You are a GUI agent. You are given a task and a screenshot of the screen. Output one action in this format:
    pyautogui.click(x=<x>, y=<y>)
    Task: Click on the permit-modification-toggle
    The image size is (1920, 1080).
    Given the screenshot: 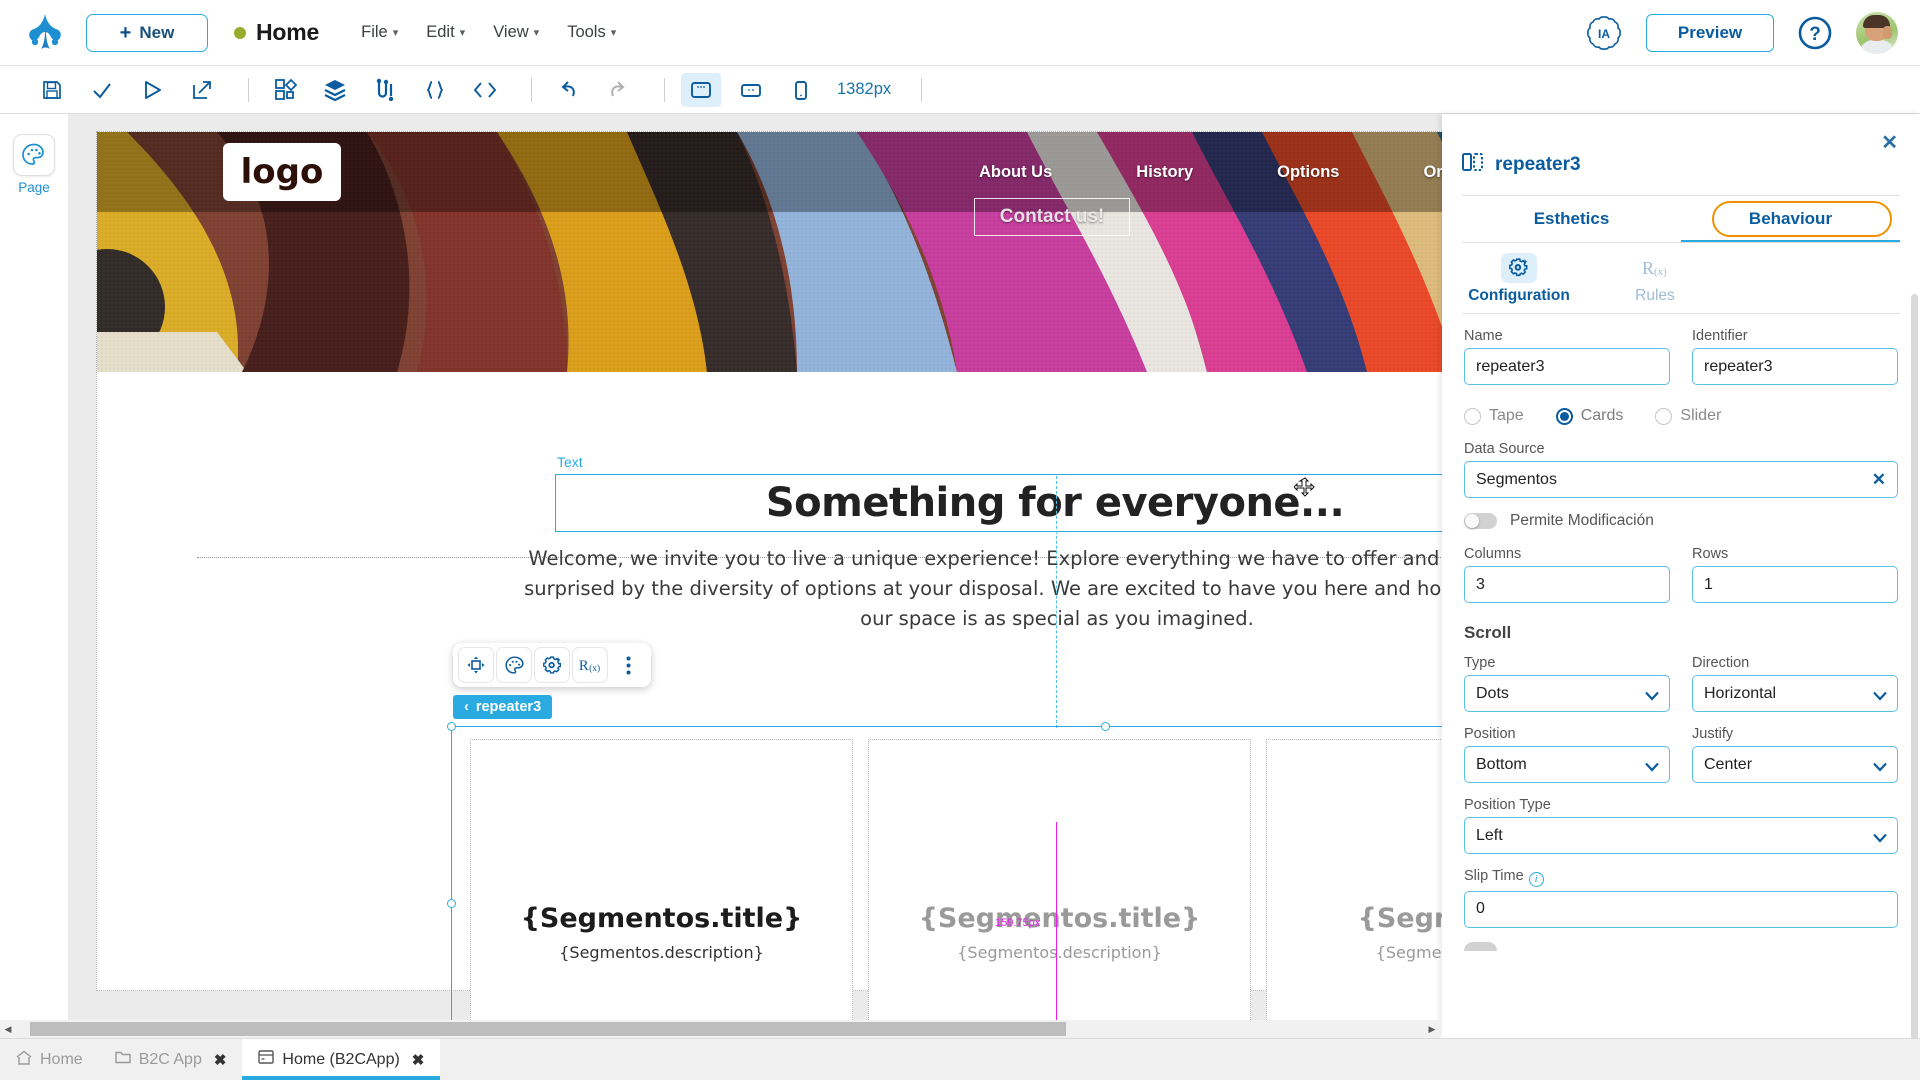 What is the action you would take?
    pyautogui.click(x=1480, y=521)
    